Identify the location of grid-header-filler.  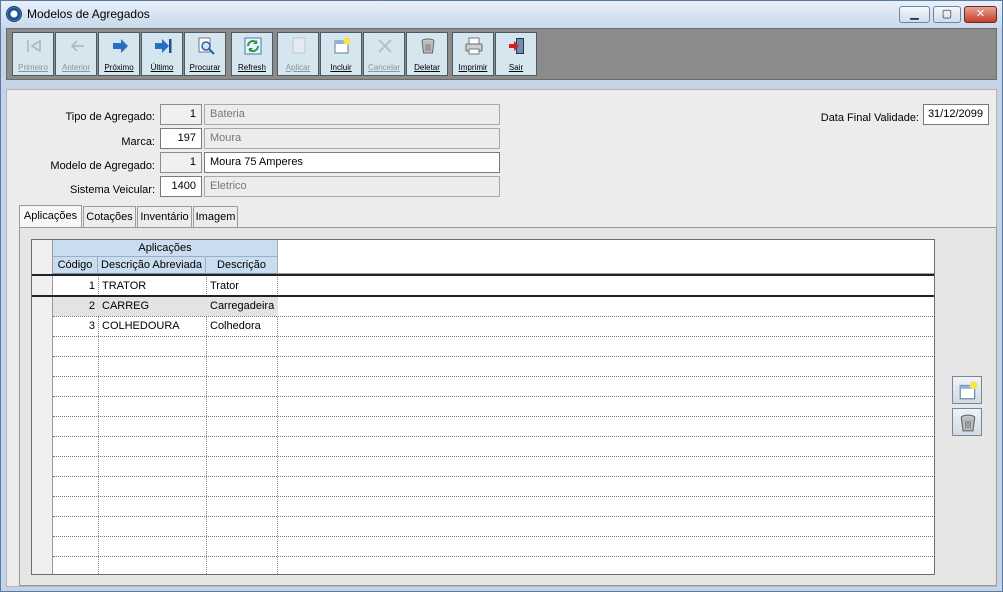
(606, 257).